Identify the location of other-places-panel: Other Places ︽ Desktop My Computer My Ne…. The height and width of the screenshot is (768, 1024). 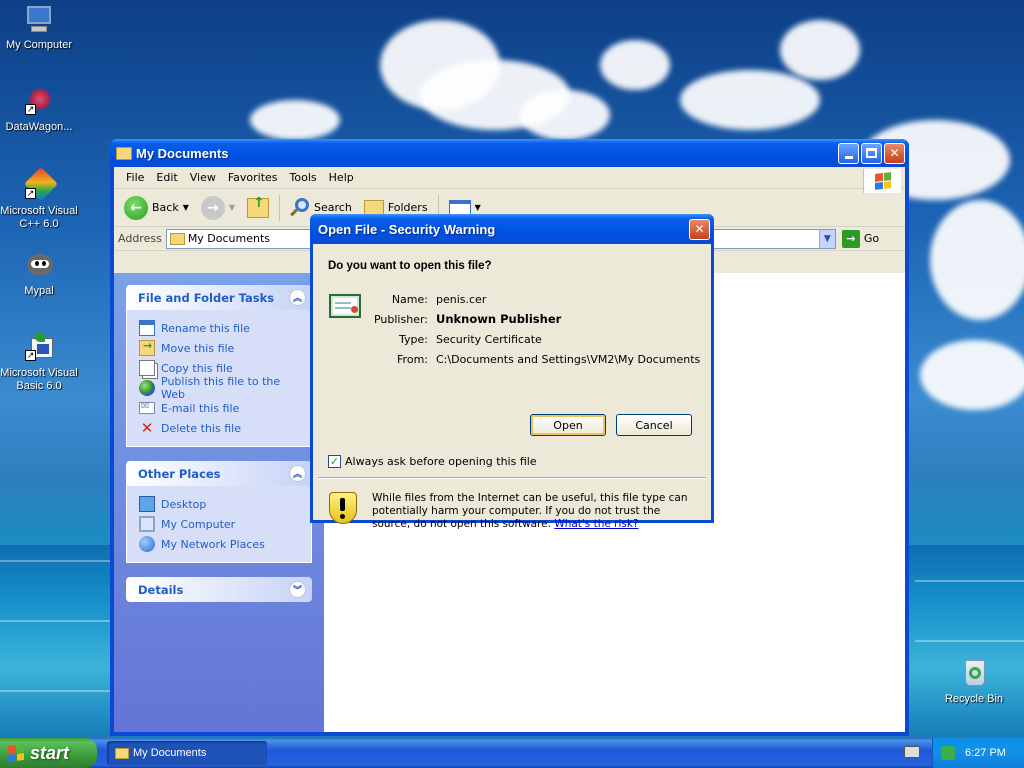
(219, 512).